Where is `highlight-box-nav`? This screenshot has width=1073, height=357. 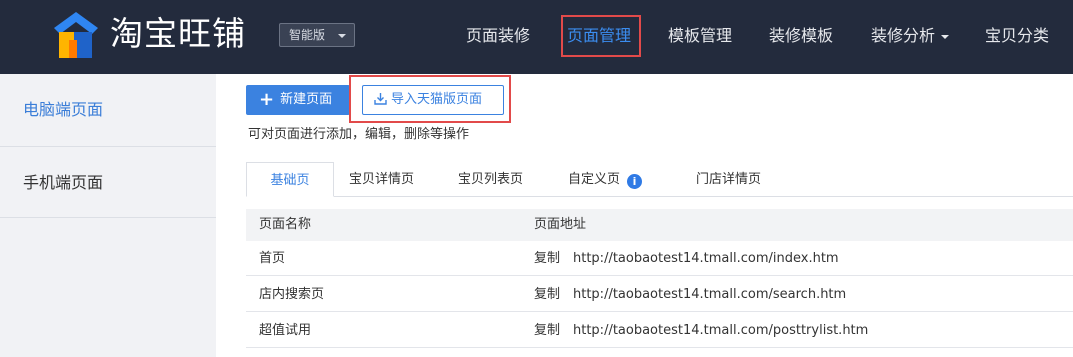
highlight-box-nav is located at coordinates (601, 36).